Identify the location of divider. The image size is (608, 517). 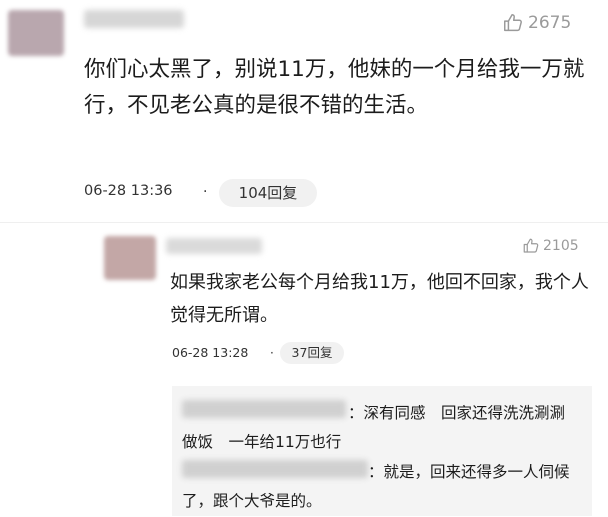
(304, 222).